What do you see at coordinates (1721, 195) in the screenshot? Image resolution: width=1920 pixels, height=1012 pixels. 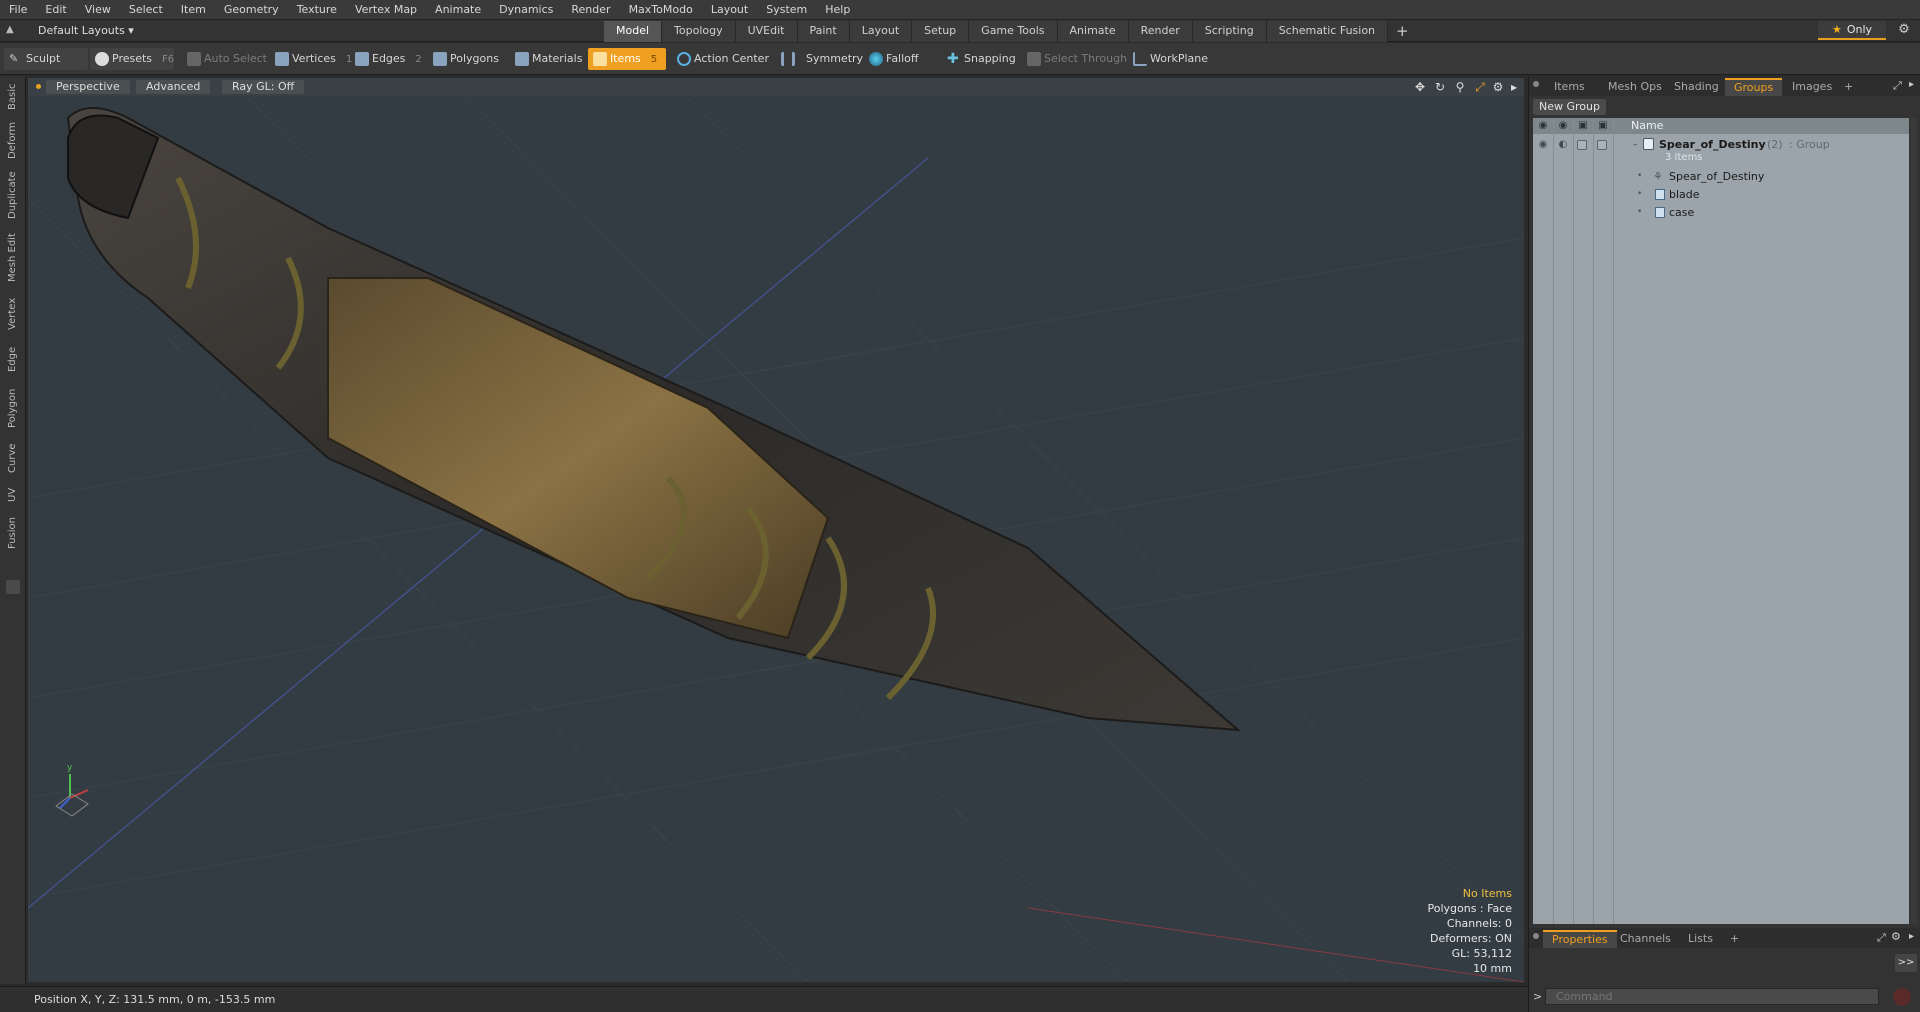 I see `list-item: • blade` at bounding box center [1721, 195].